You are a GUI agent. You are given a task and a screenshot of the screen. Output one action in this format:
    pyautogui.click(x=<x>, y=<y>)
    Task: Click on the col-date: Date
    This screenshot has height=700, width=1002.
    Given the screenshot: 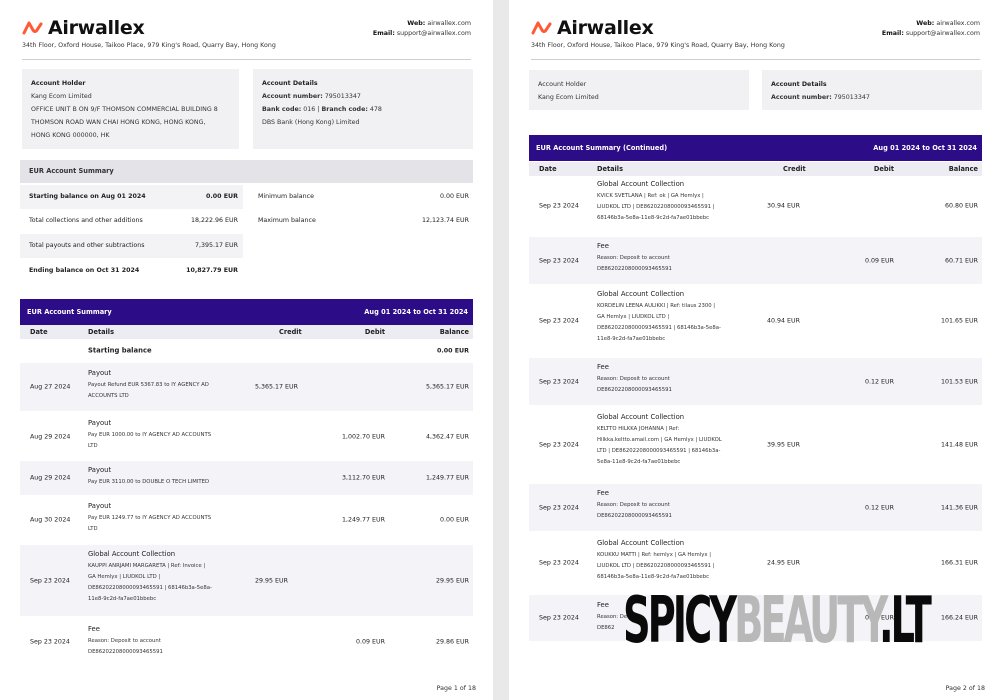 What is the action you would take?
    pyautogui.click(x=39, y=332)
    